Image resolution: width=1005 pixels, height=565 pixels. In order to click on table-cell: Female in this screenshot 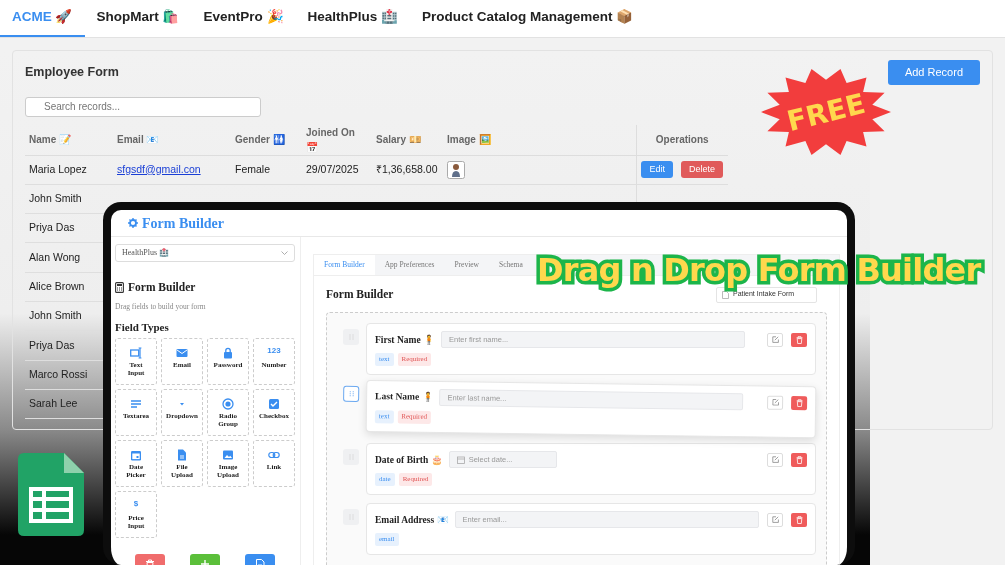, I will do `click(252, 168)`.